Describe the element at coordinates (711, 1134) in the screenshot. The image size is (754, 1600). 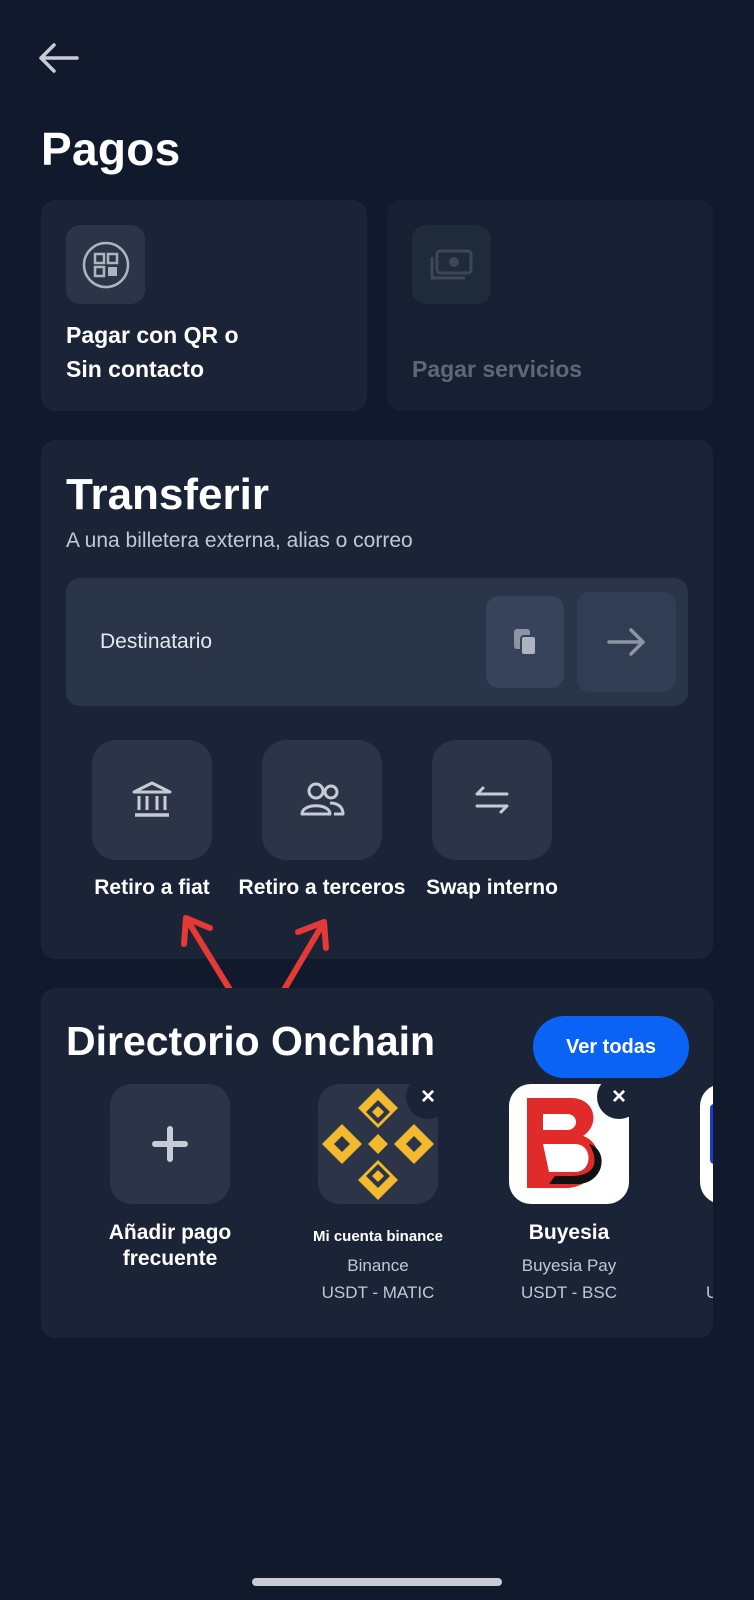
I see `partial-logo-shape` at that location.